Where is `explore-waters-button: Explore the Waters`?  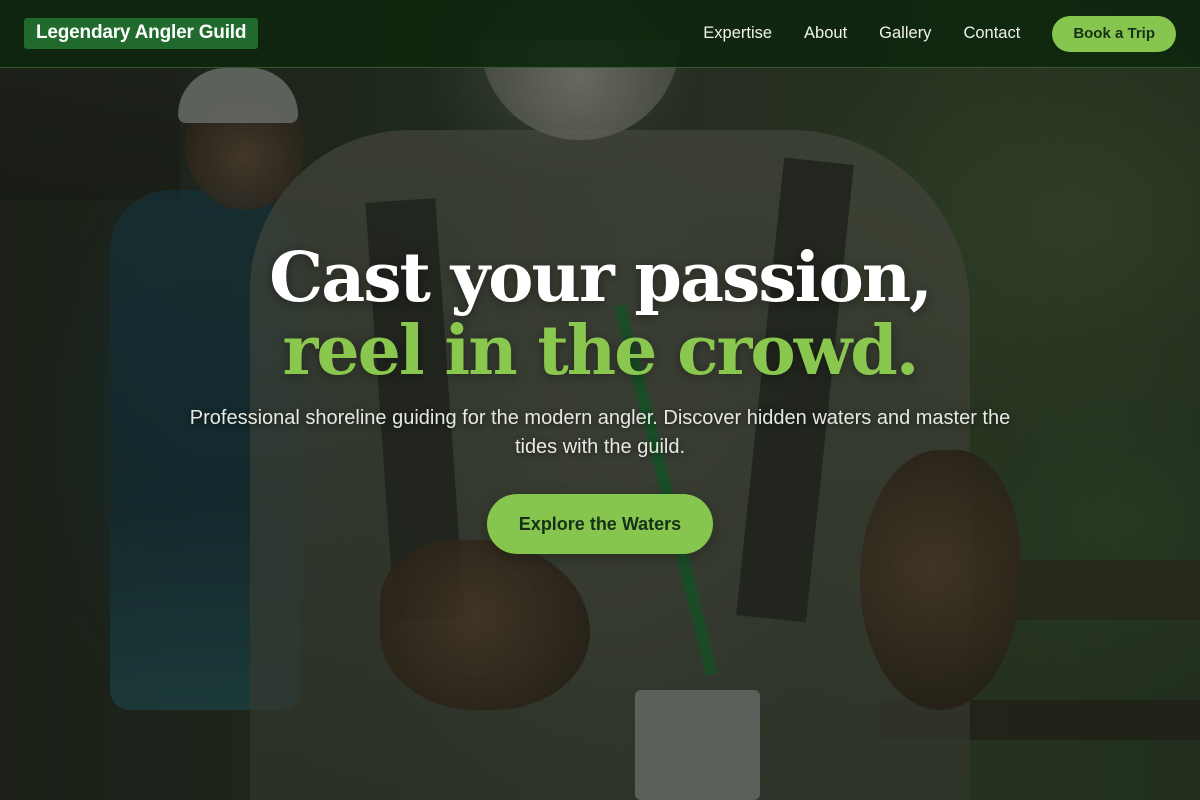 explore-waters-button: Explore the Waters is located at coordinates (600, 524).